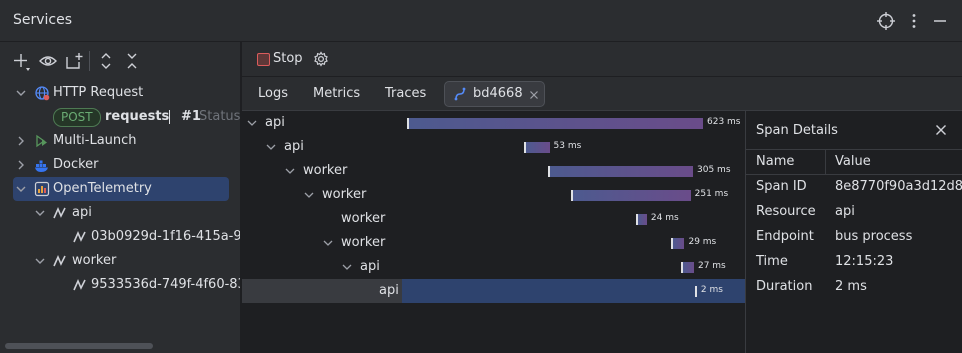  I want to click on column-header-name: Name, so click(775, 161).